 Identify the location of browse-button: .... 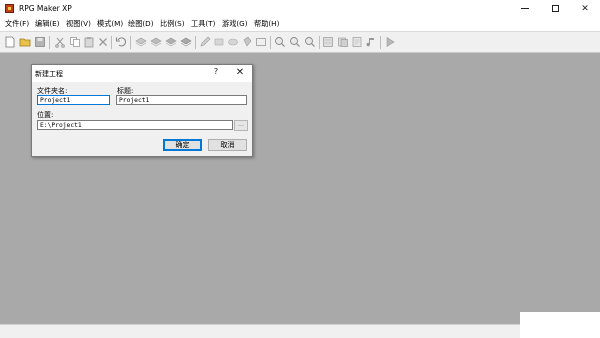
(241, 125).